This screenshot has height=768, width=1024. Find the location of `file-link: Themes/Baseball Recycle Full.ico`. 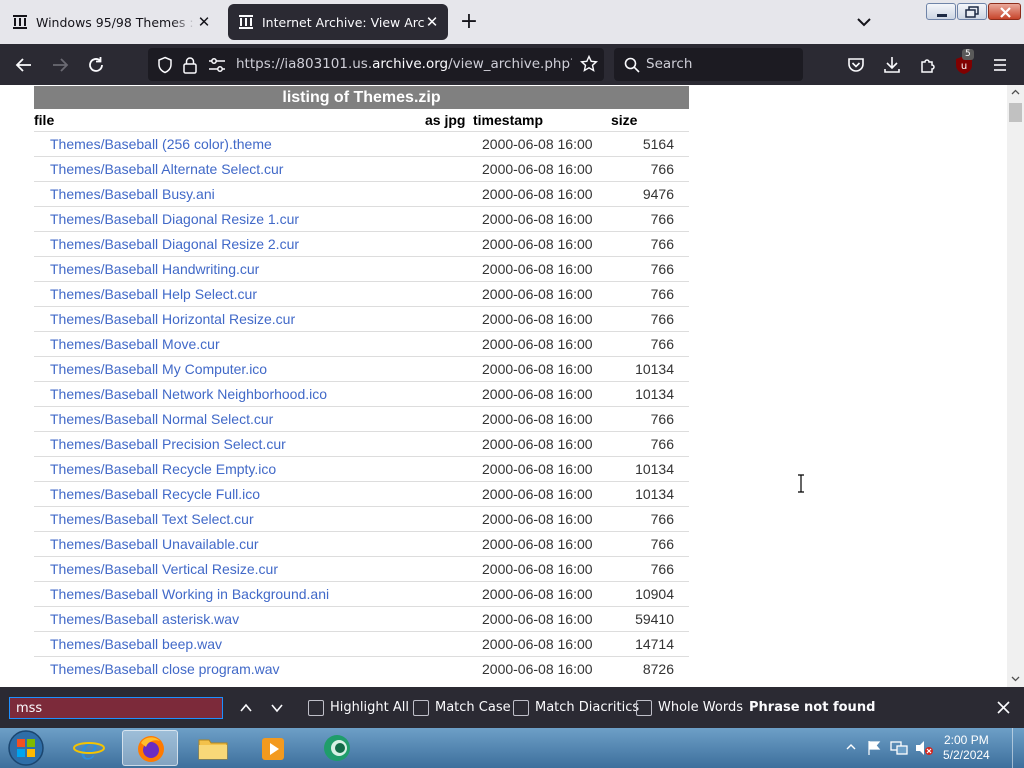

file-link: Themes/Baseball Recycle Full.ico is located at coordinates (155, 494).